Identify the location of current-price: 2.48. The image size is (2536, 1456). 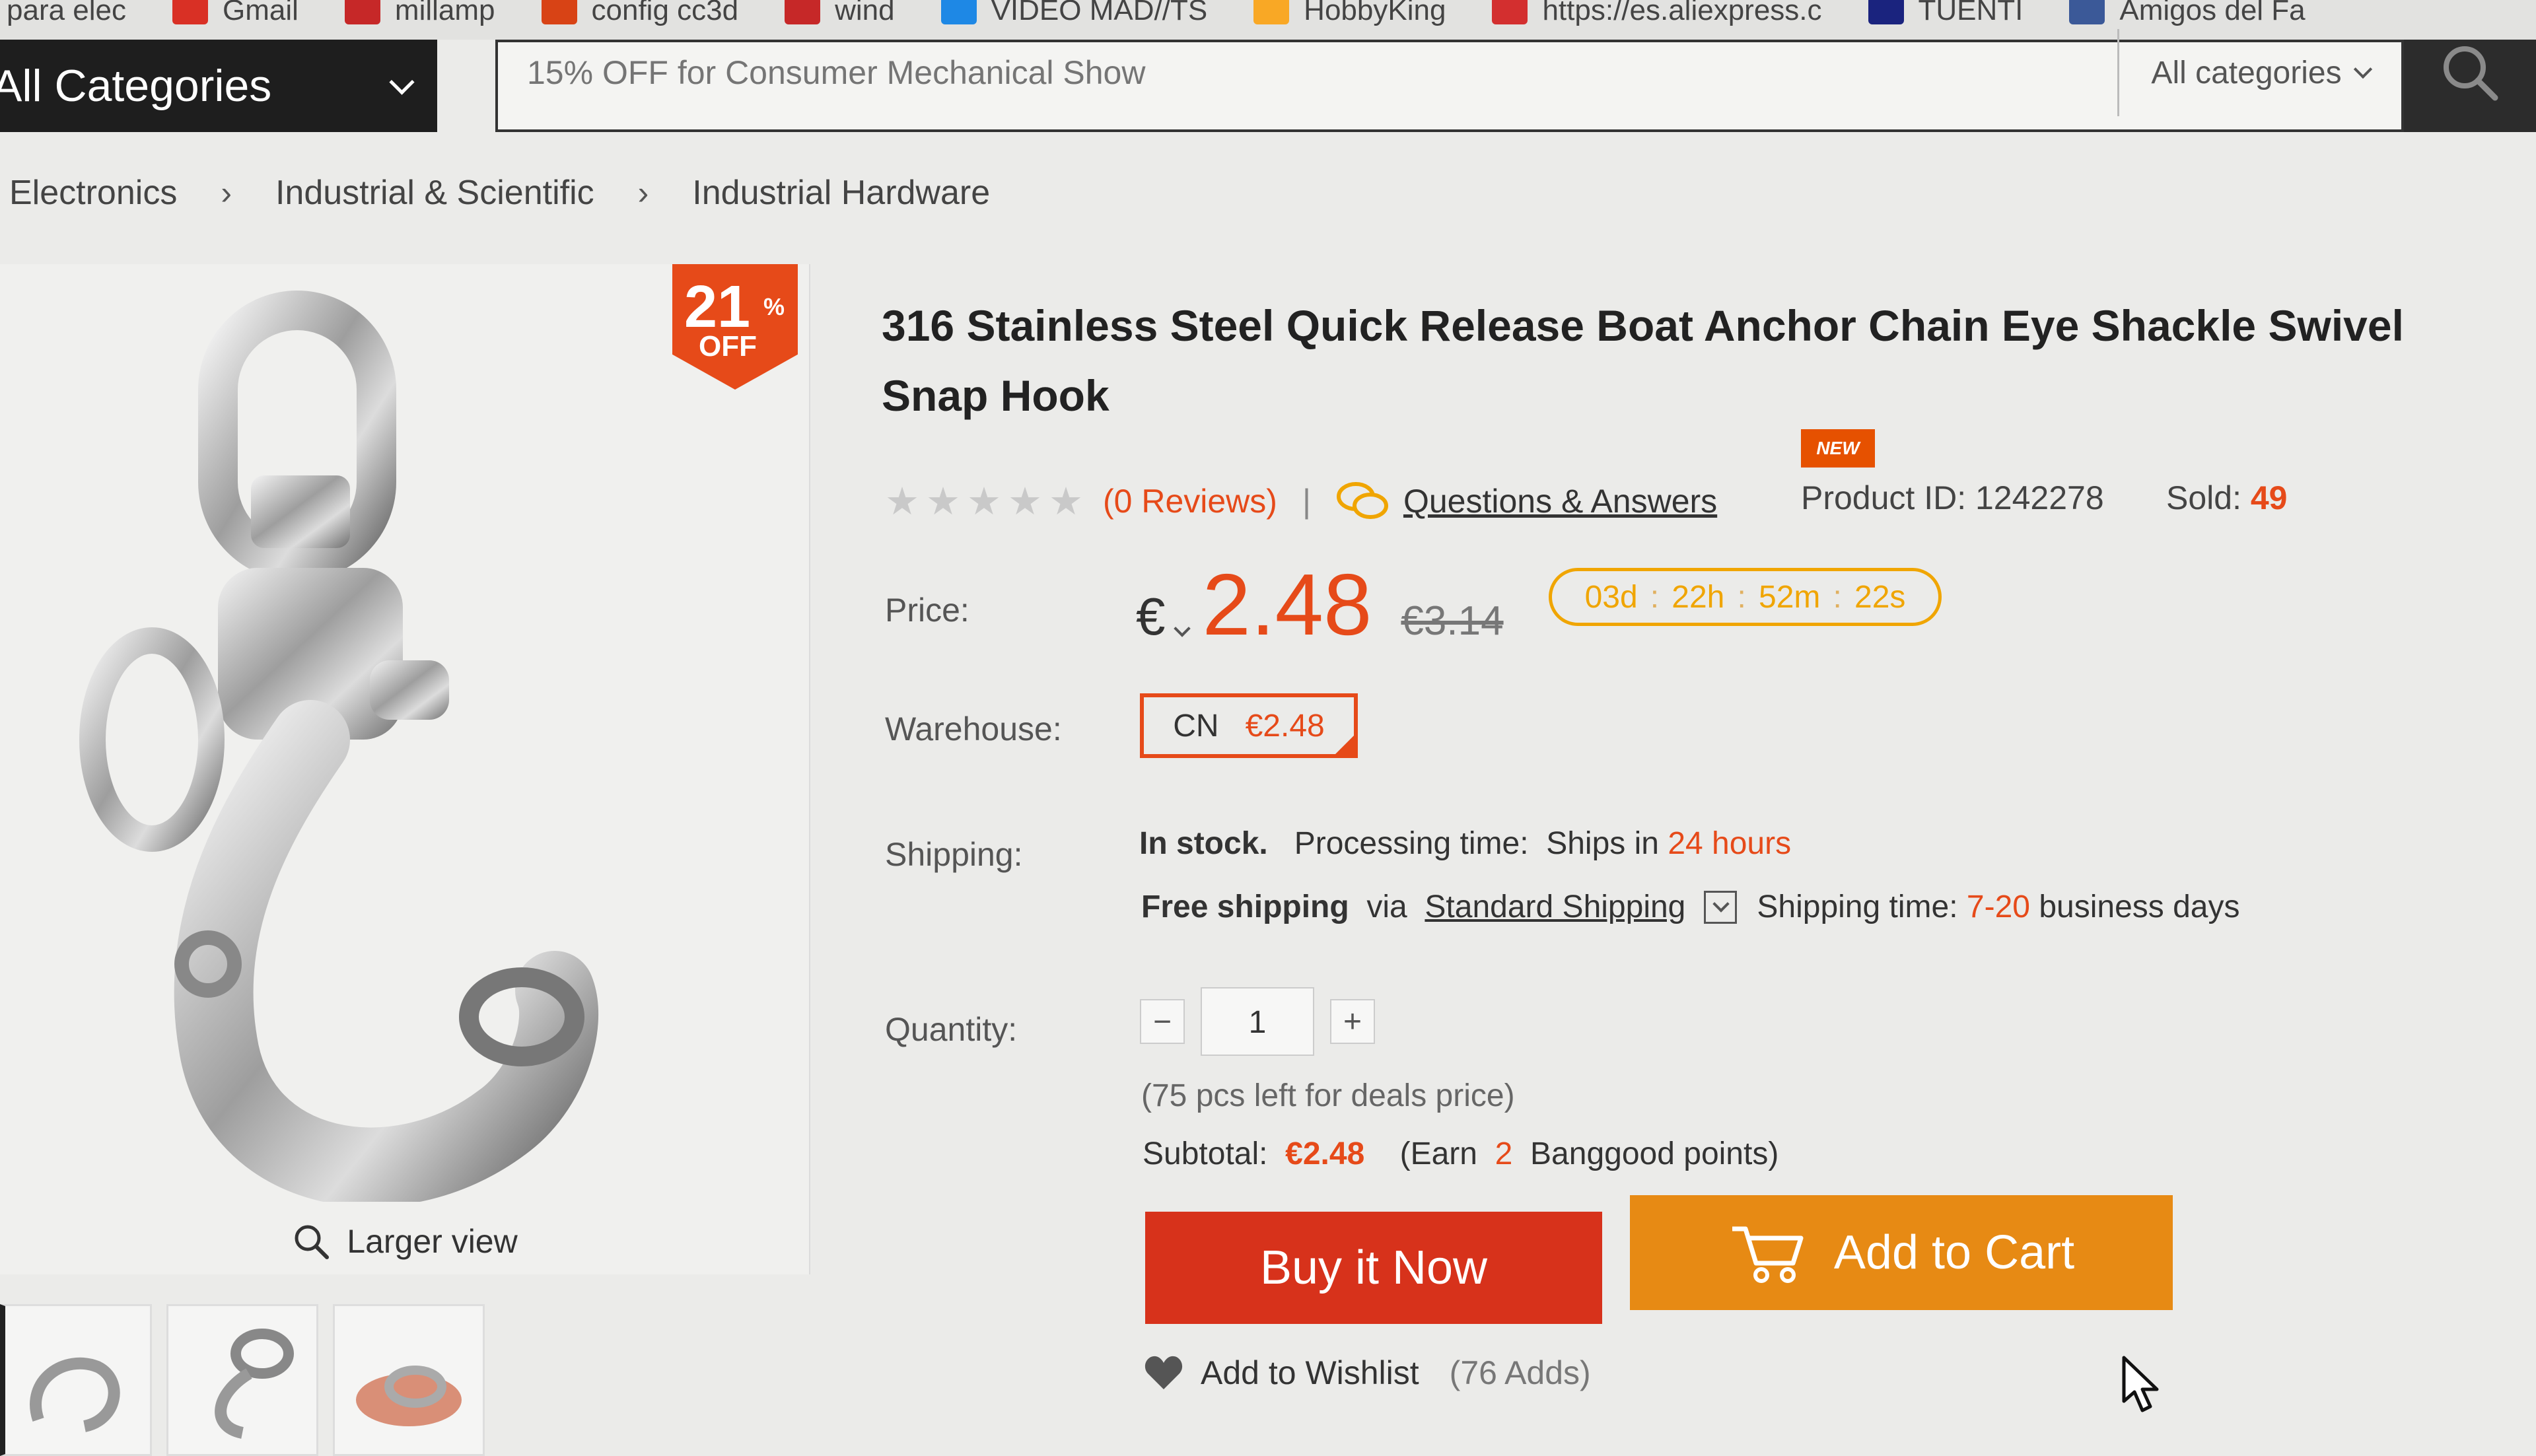
(1287, 604).